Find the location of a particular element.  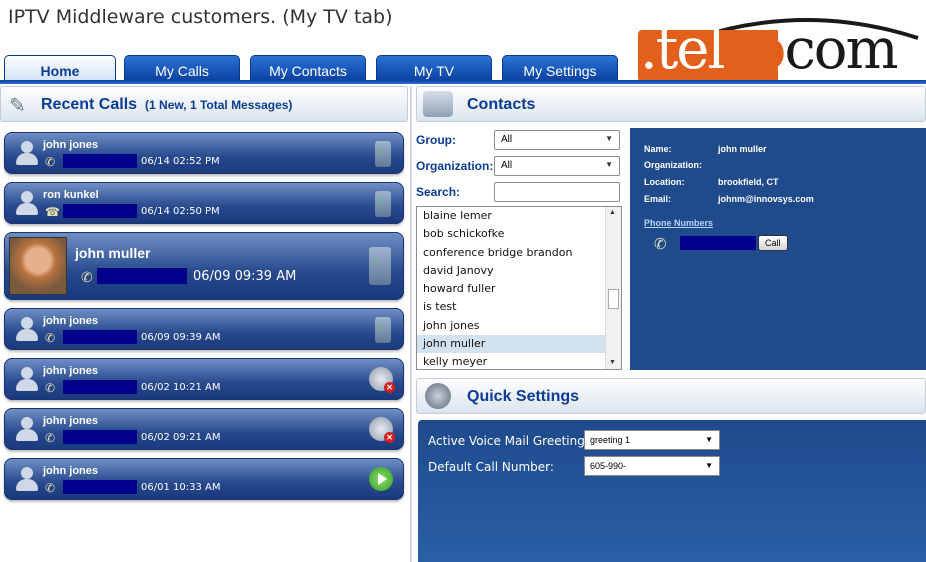

list-item-selected: john muller is located at coordinates (519, 344).